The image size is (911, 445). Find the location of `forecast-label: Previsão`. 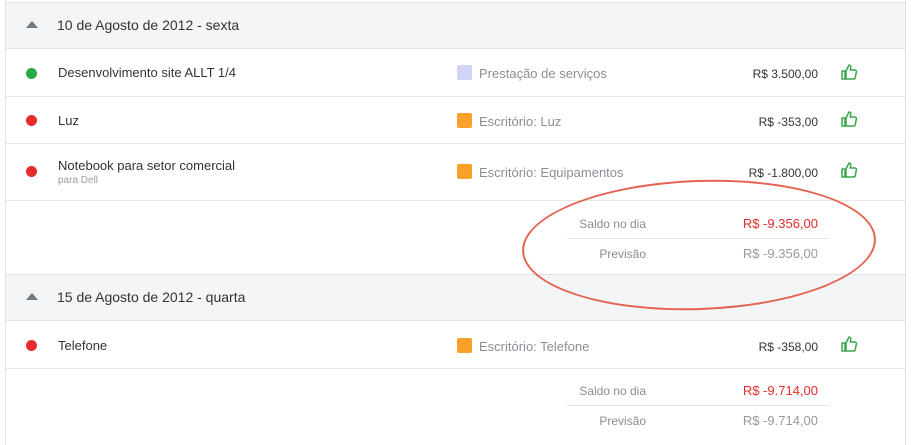

forecast-label: Previsão is located at coordinates (622, 421).